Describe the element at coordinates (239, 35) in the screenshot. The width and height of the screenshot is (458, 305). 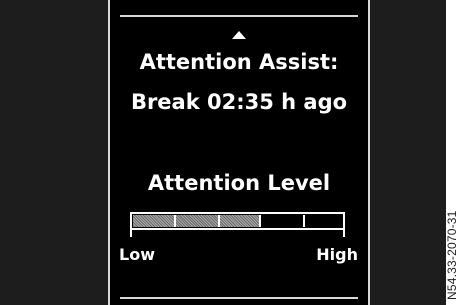
I see `up-arrow-icon` at that location.